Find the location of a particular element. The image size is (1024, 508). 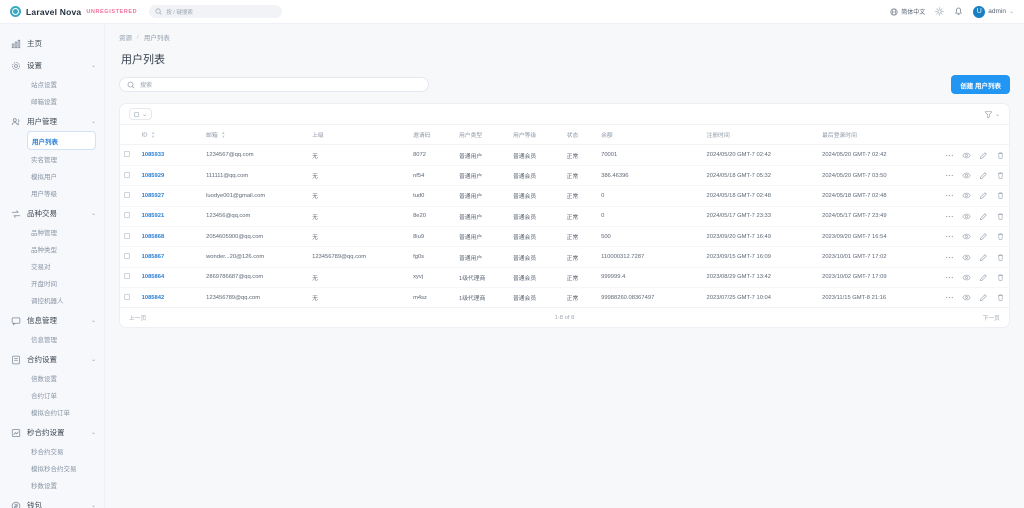

user-menu: U admin ⌄ is located at coordinates (993, 11).